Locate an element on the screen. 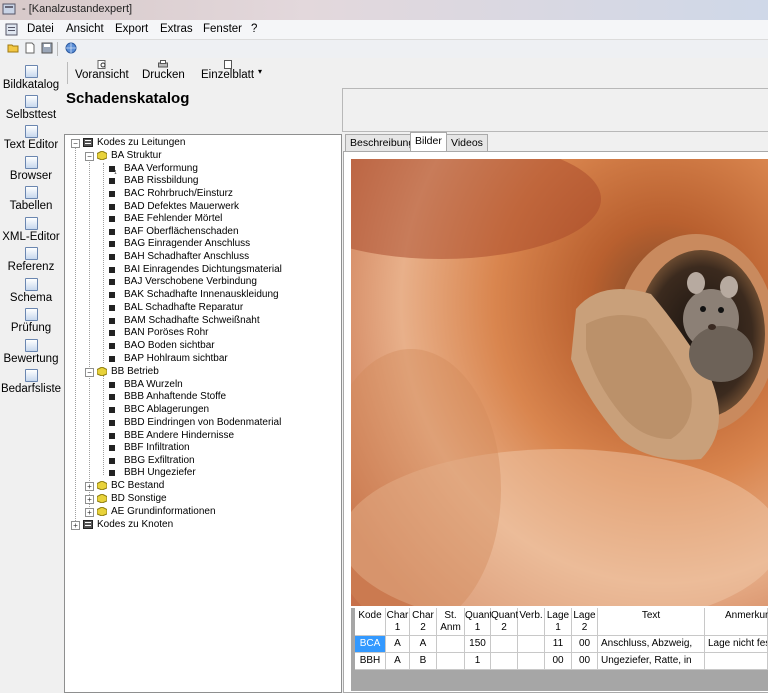 The image size is (768, 693). menu-datei: Datei is located at coordinates (40, 29).